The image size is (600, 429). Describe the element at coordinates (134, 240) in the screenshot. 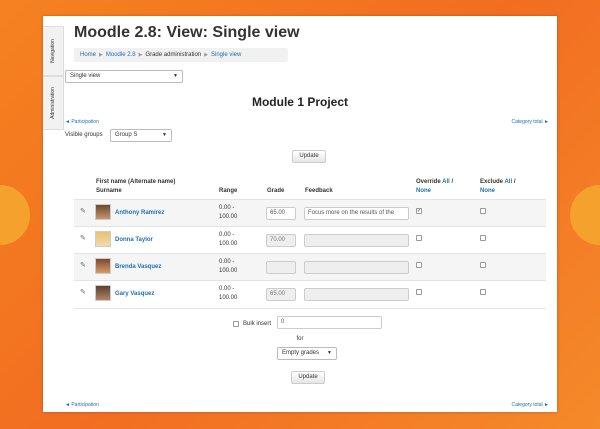

I see `user-name-link: Donna Taylor` at that location.